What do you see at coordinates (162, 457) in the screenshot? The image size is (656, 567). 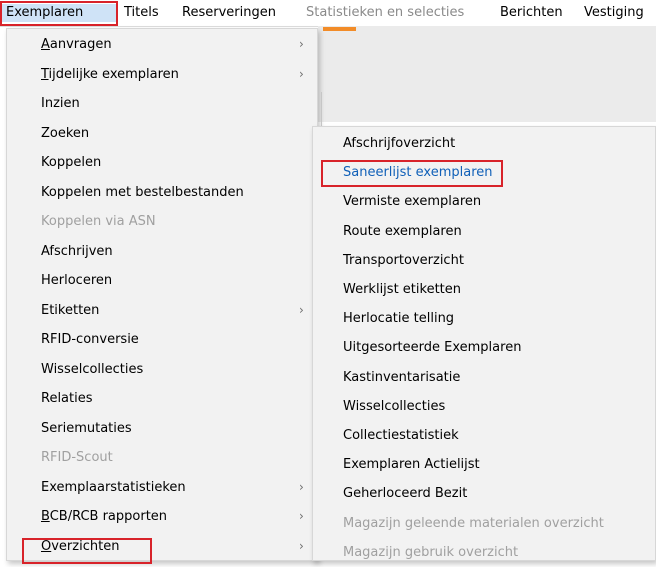 I see `menu-item-rfid-scout: RFID-Scout` at bounding box center [162, 457].